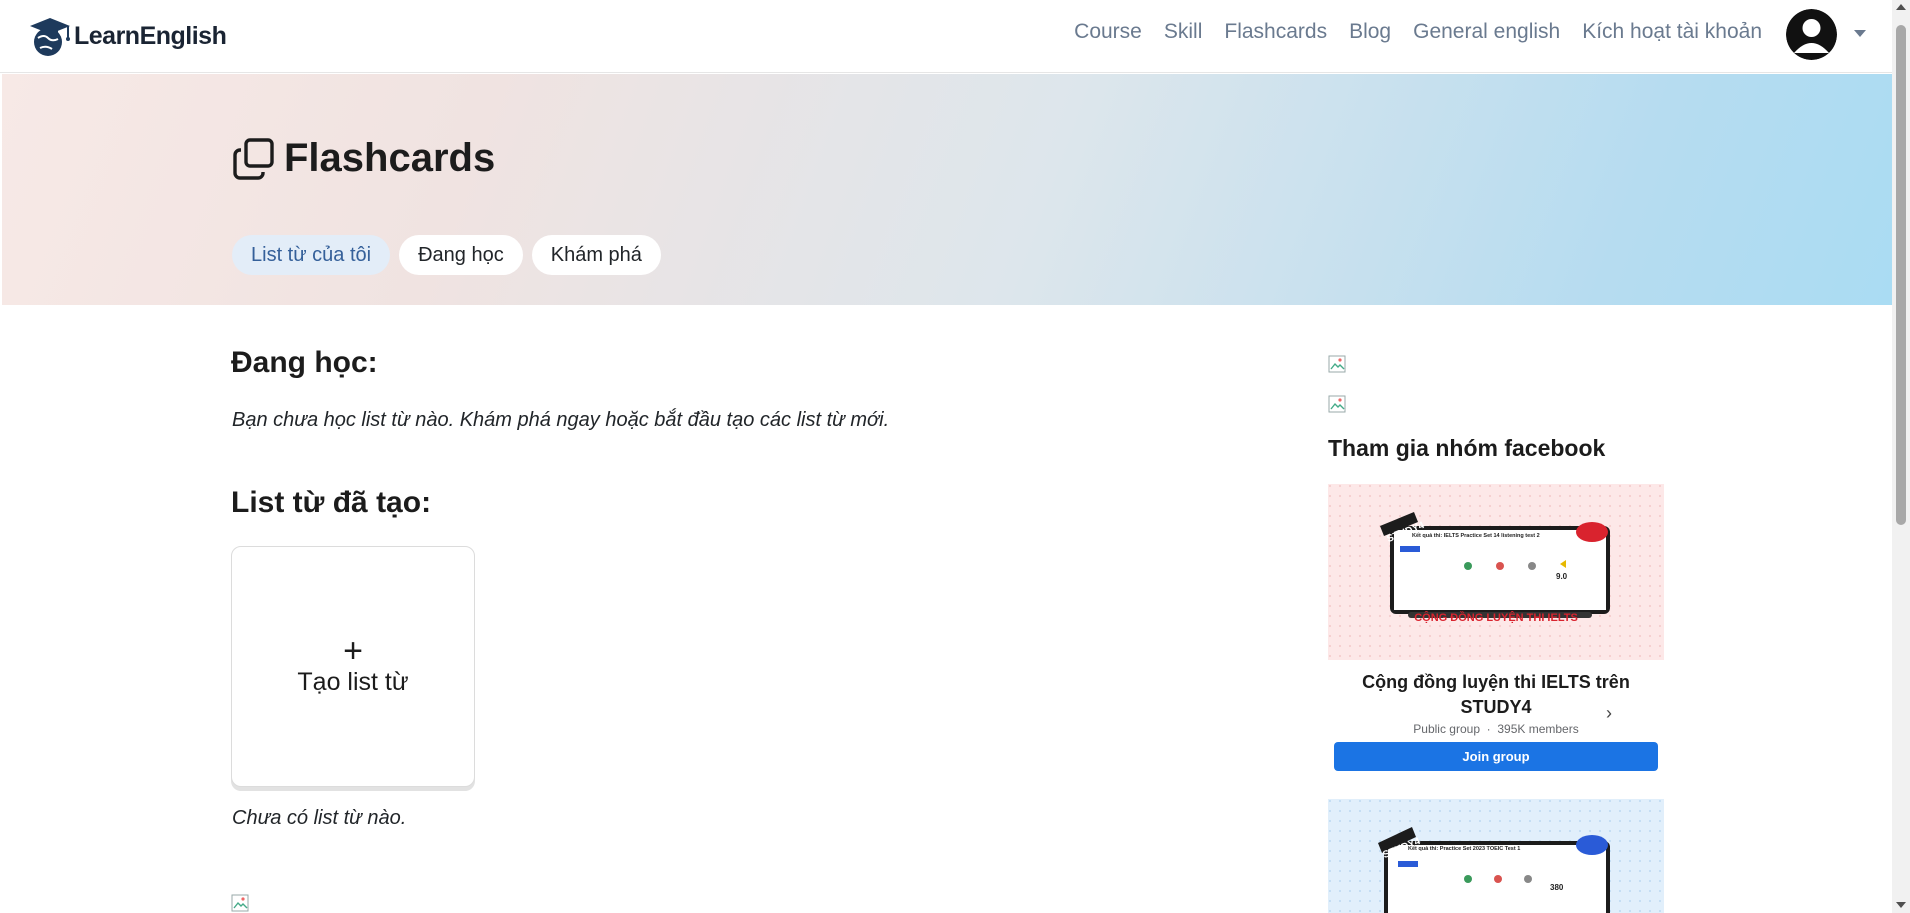  I want to click on user-avatar, so click(1811, 34).